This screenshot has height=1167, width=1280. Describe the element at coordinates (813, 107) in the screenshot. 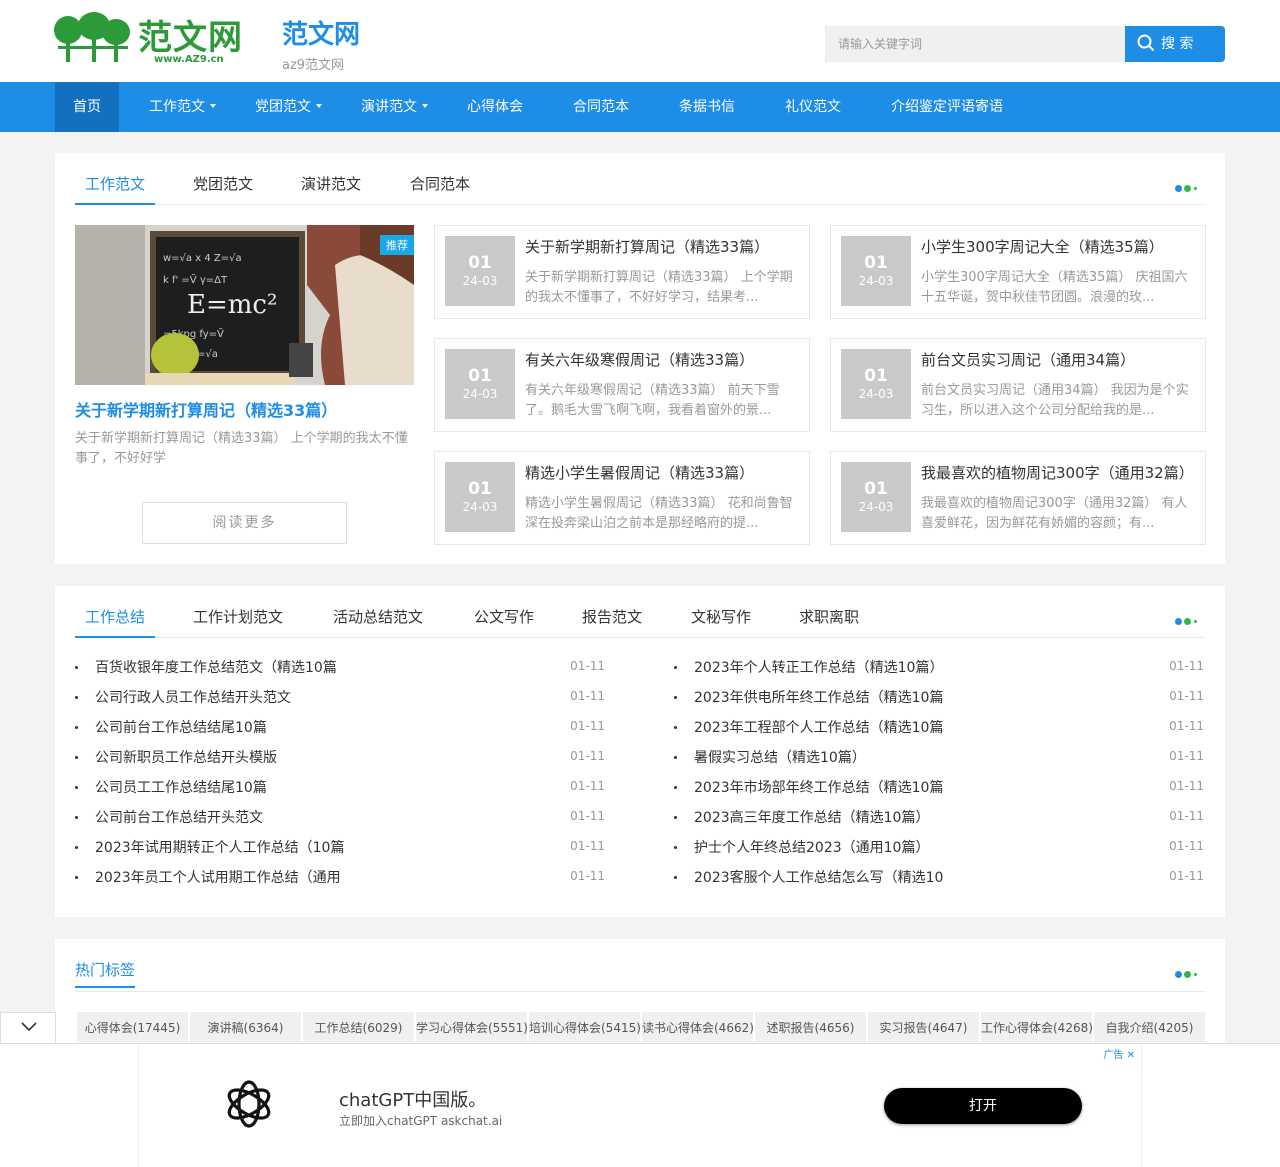

I see `nav-item-etiquette: 礼仪范文` at that location.